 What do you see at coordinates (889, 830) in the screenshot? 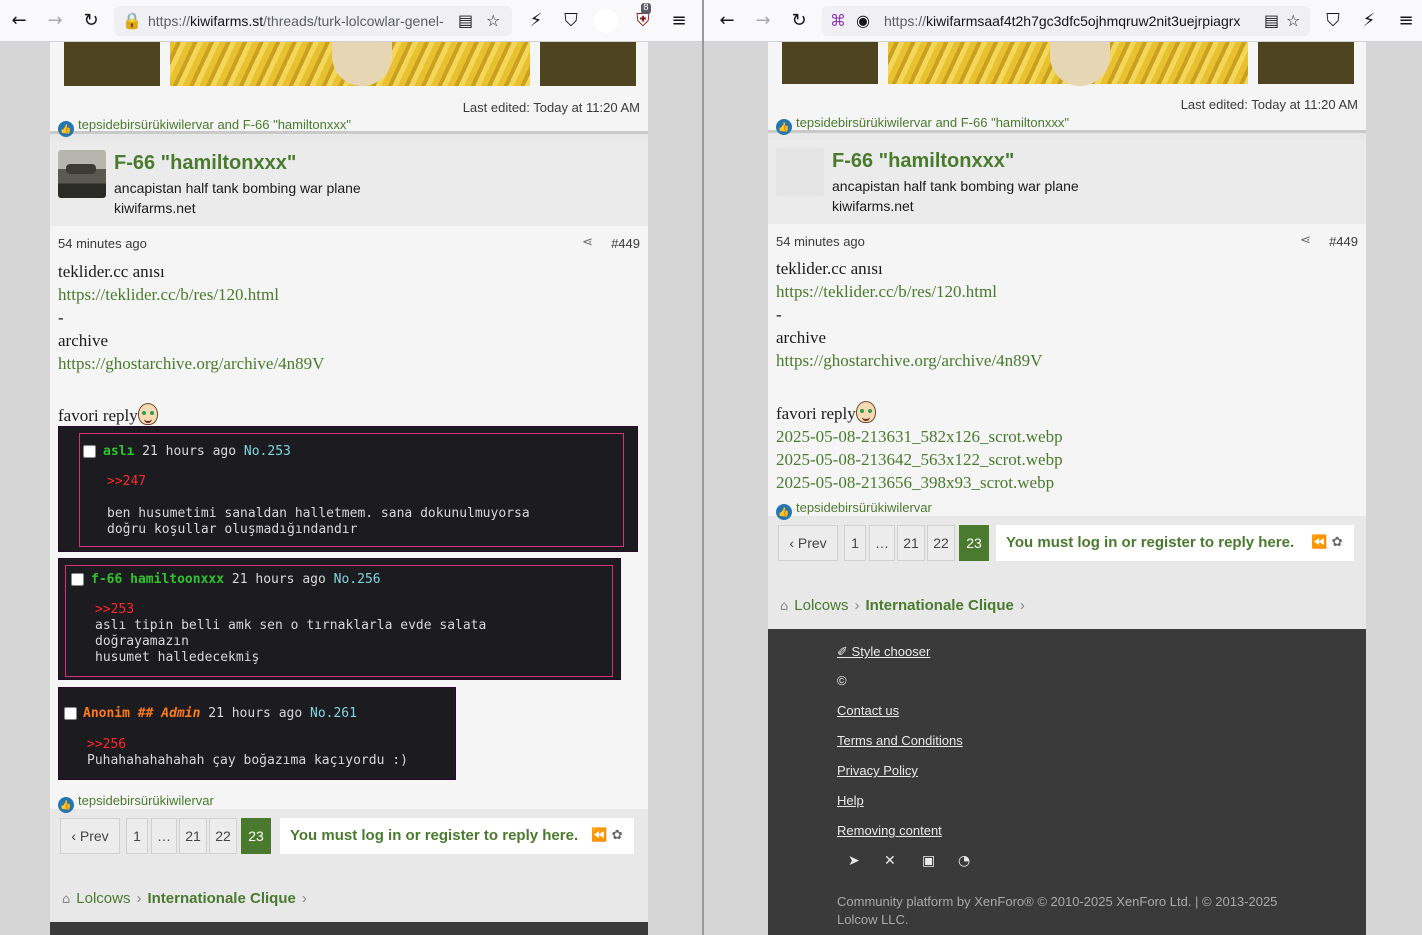
I see `removing-content-link: Removing content` at bounding box center [889, 830].